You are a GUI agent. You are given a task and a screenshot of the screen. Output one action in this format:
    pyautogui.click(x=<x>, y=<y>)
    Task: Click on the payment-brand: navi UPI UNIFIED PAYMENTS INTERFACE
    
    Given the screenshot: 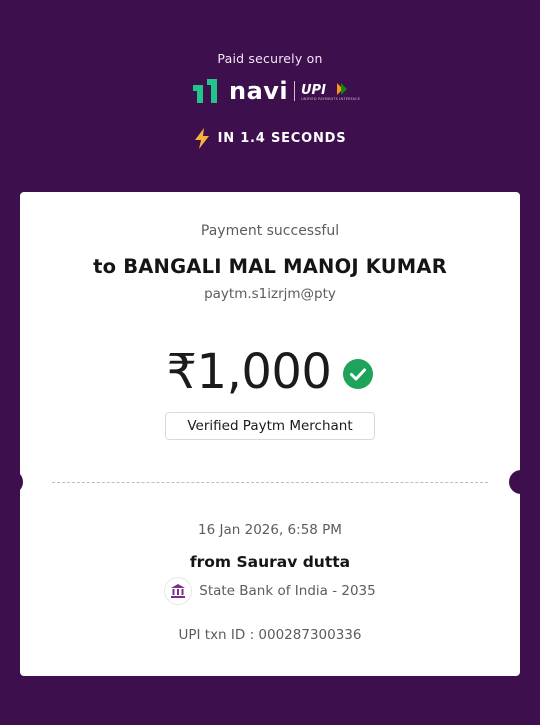 What is the action you would take?
    pyautogui.click(x=276, y=91)
    